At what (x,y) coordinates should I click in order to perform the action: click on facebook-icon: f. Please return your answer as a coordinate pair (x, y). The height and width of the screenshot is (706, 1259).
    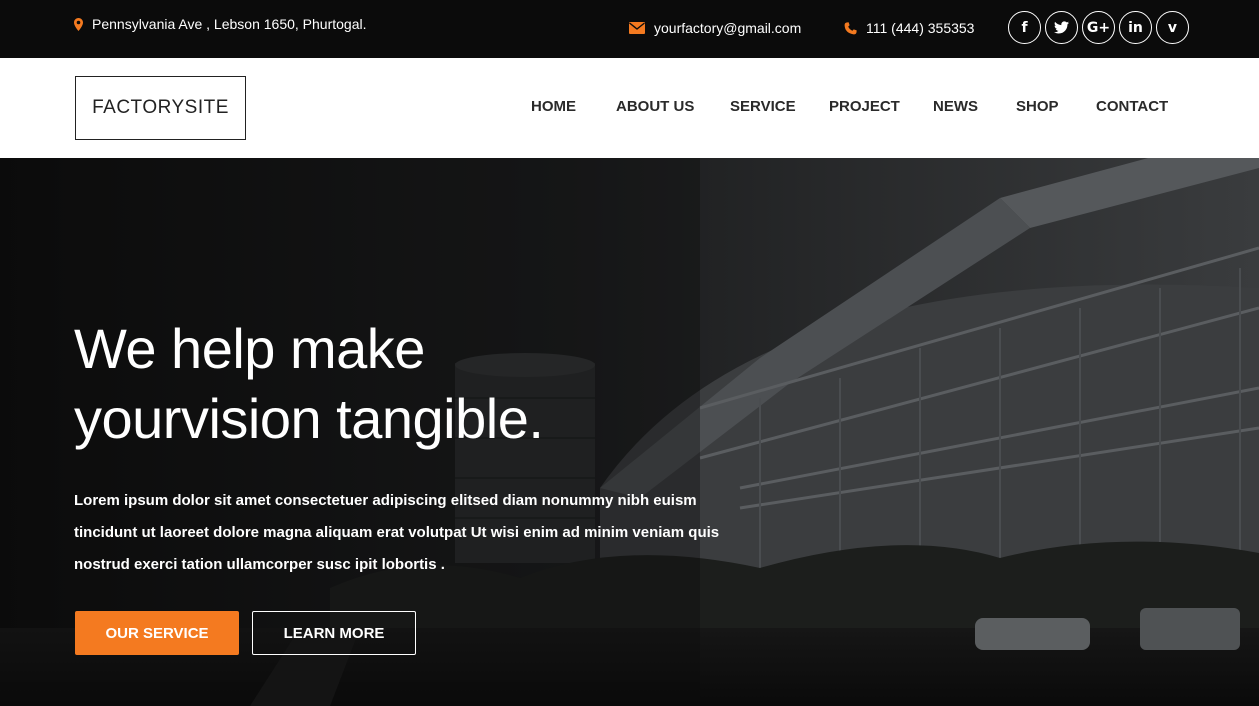
    Looking at the image, I should click on (1024, 27).